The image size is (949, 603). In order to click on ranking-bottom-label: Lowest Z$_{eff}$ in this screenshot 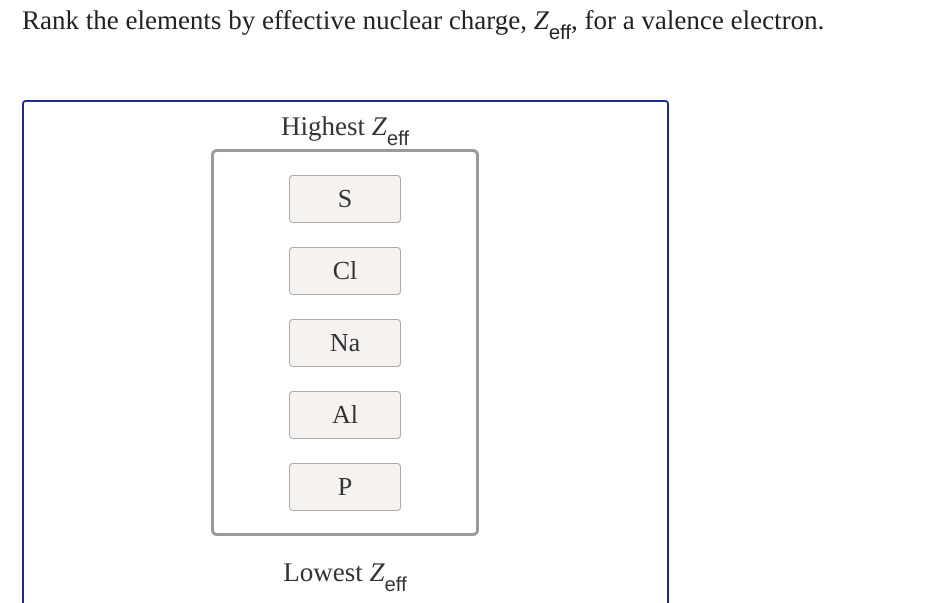, I will do `click(345, 576)`.